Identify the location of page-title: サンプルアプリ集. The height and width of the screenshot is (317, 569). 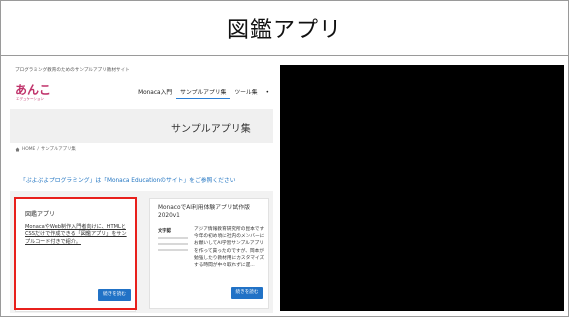
(211, 129).